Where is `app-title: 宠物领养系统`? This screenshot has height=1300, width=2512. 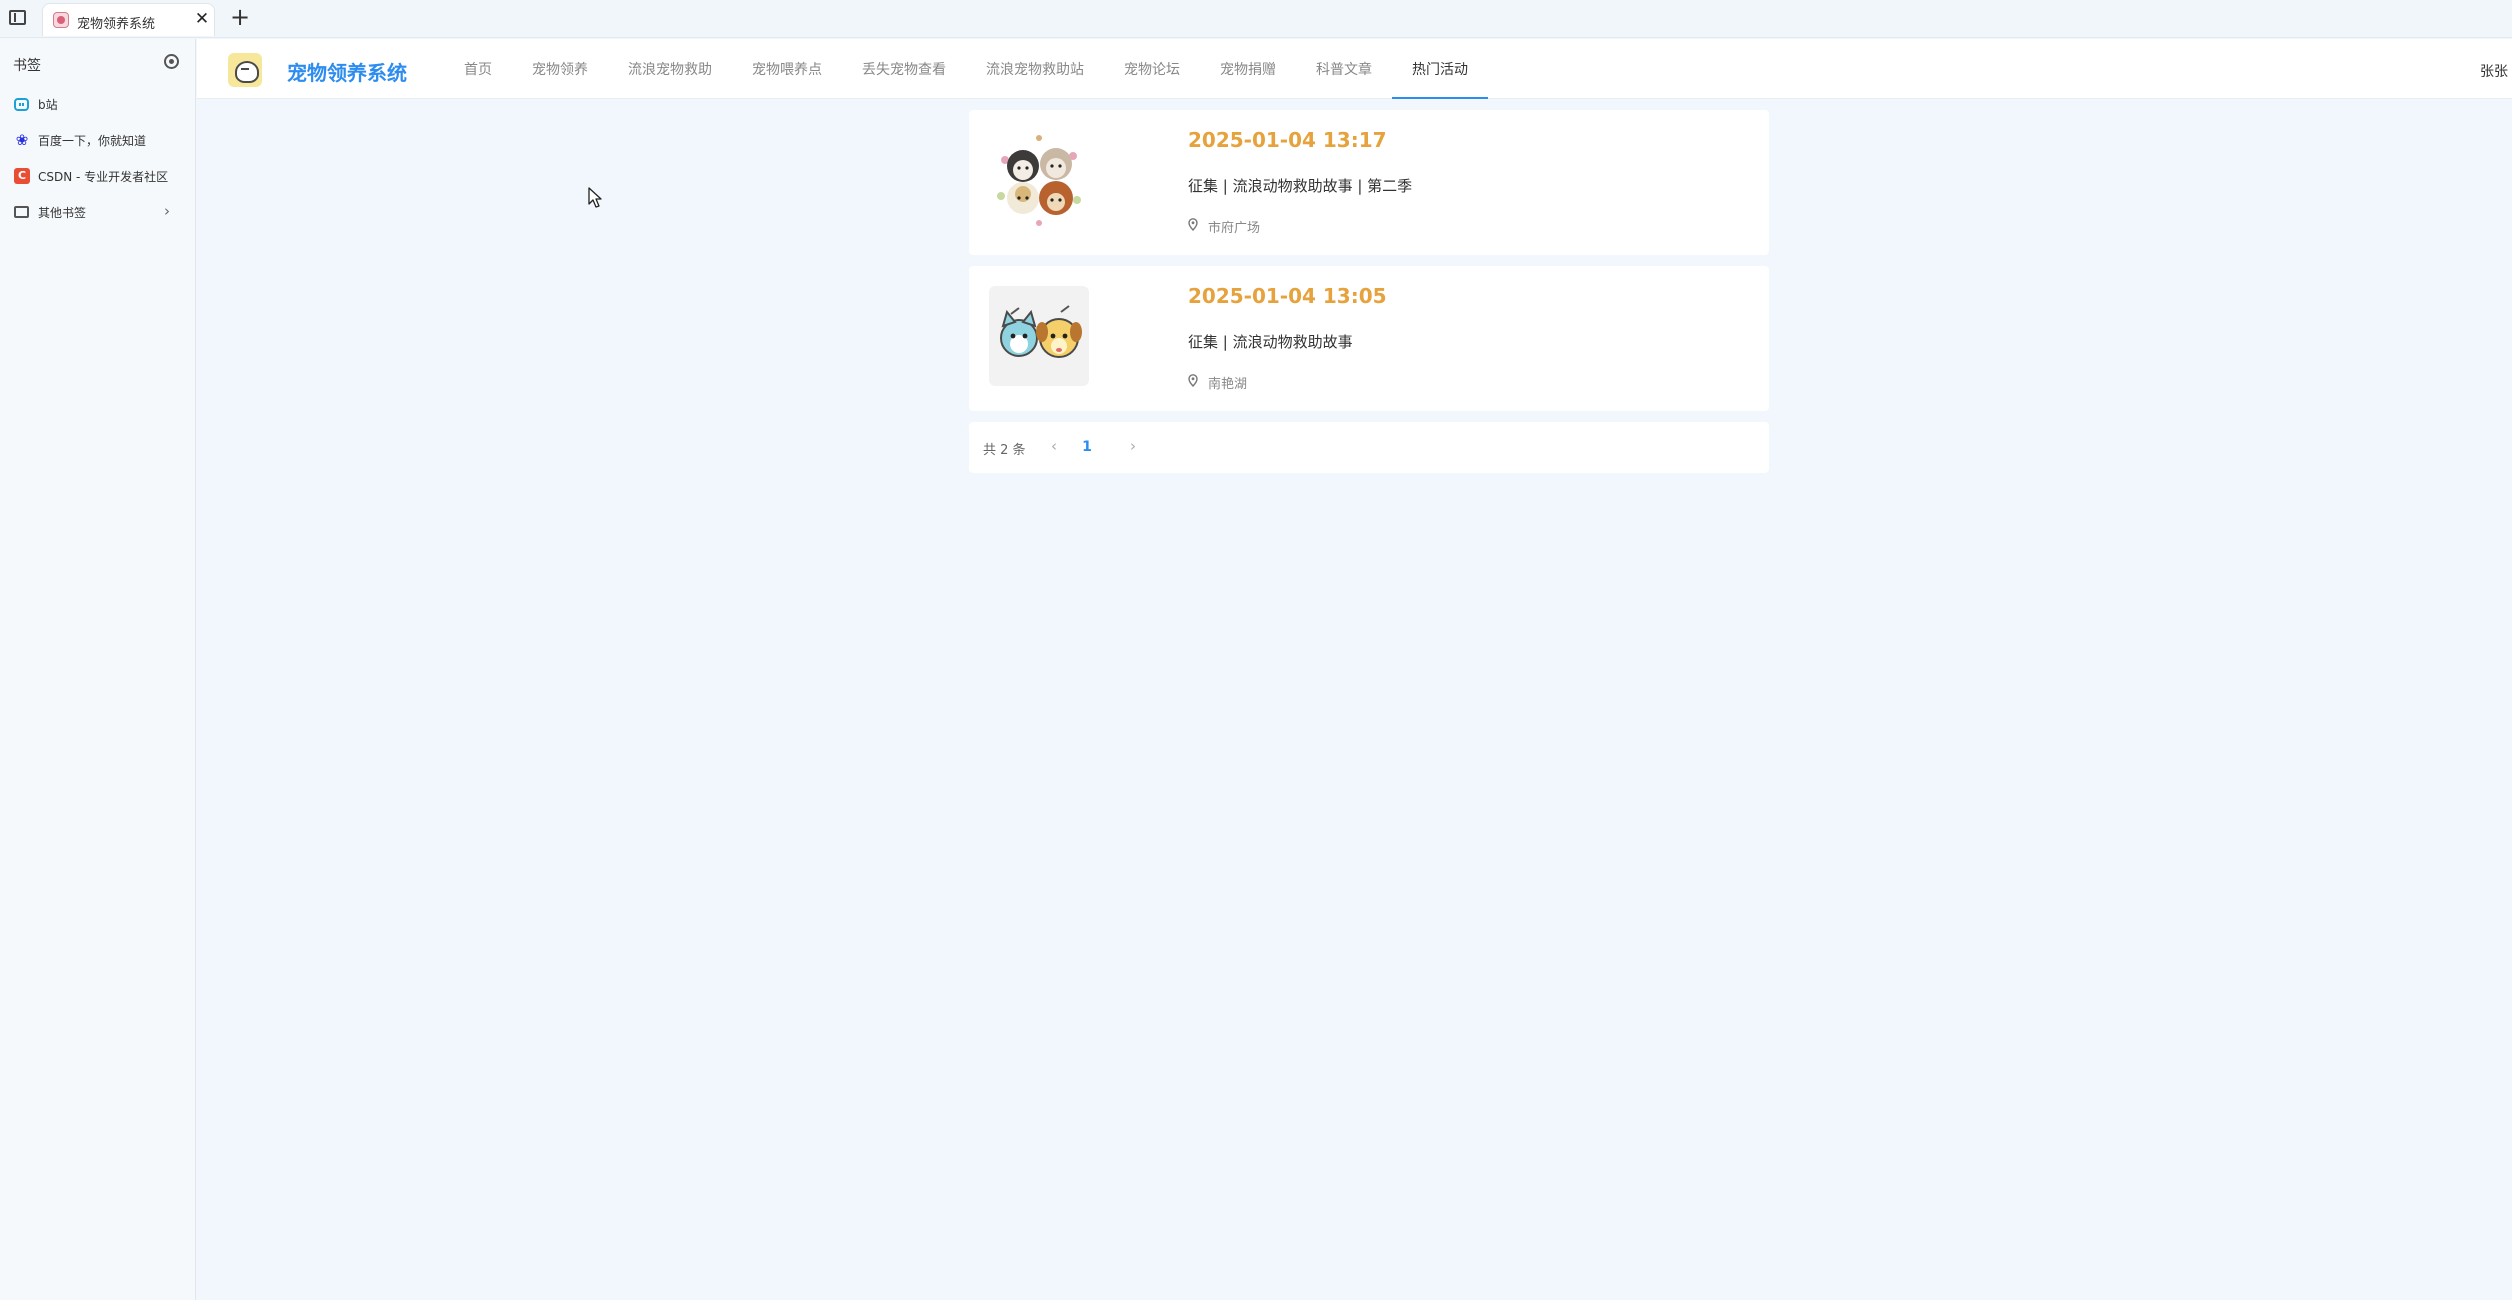
app-title: 宠物领养系统 is located at coordinates (347, 71).